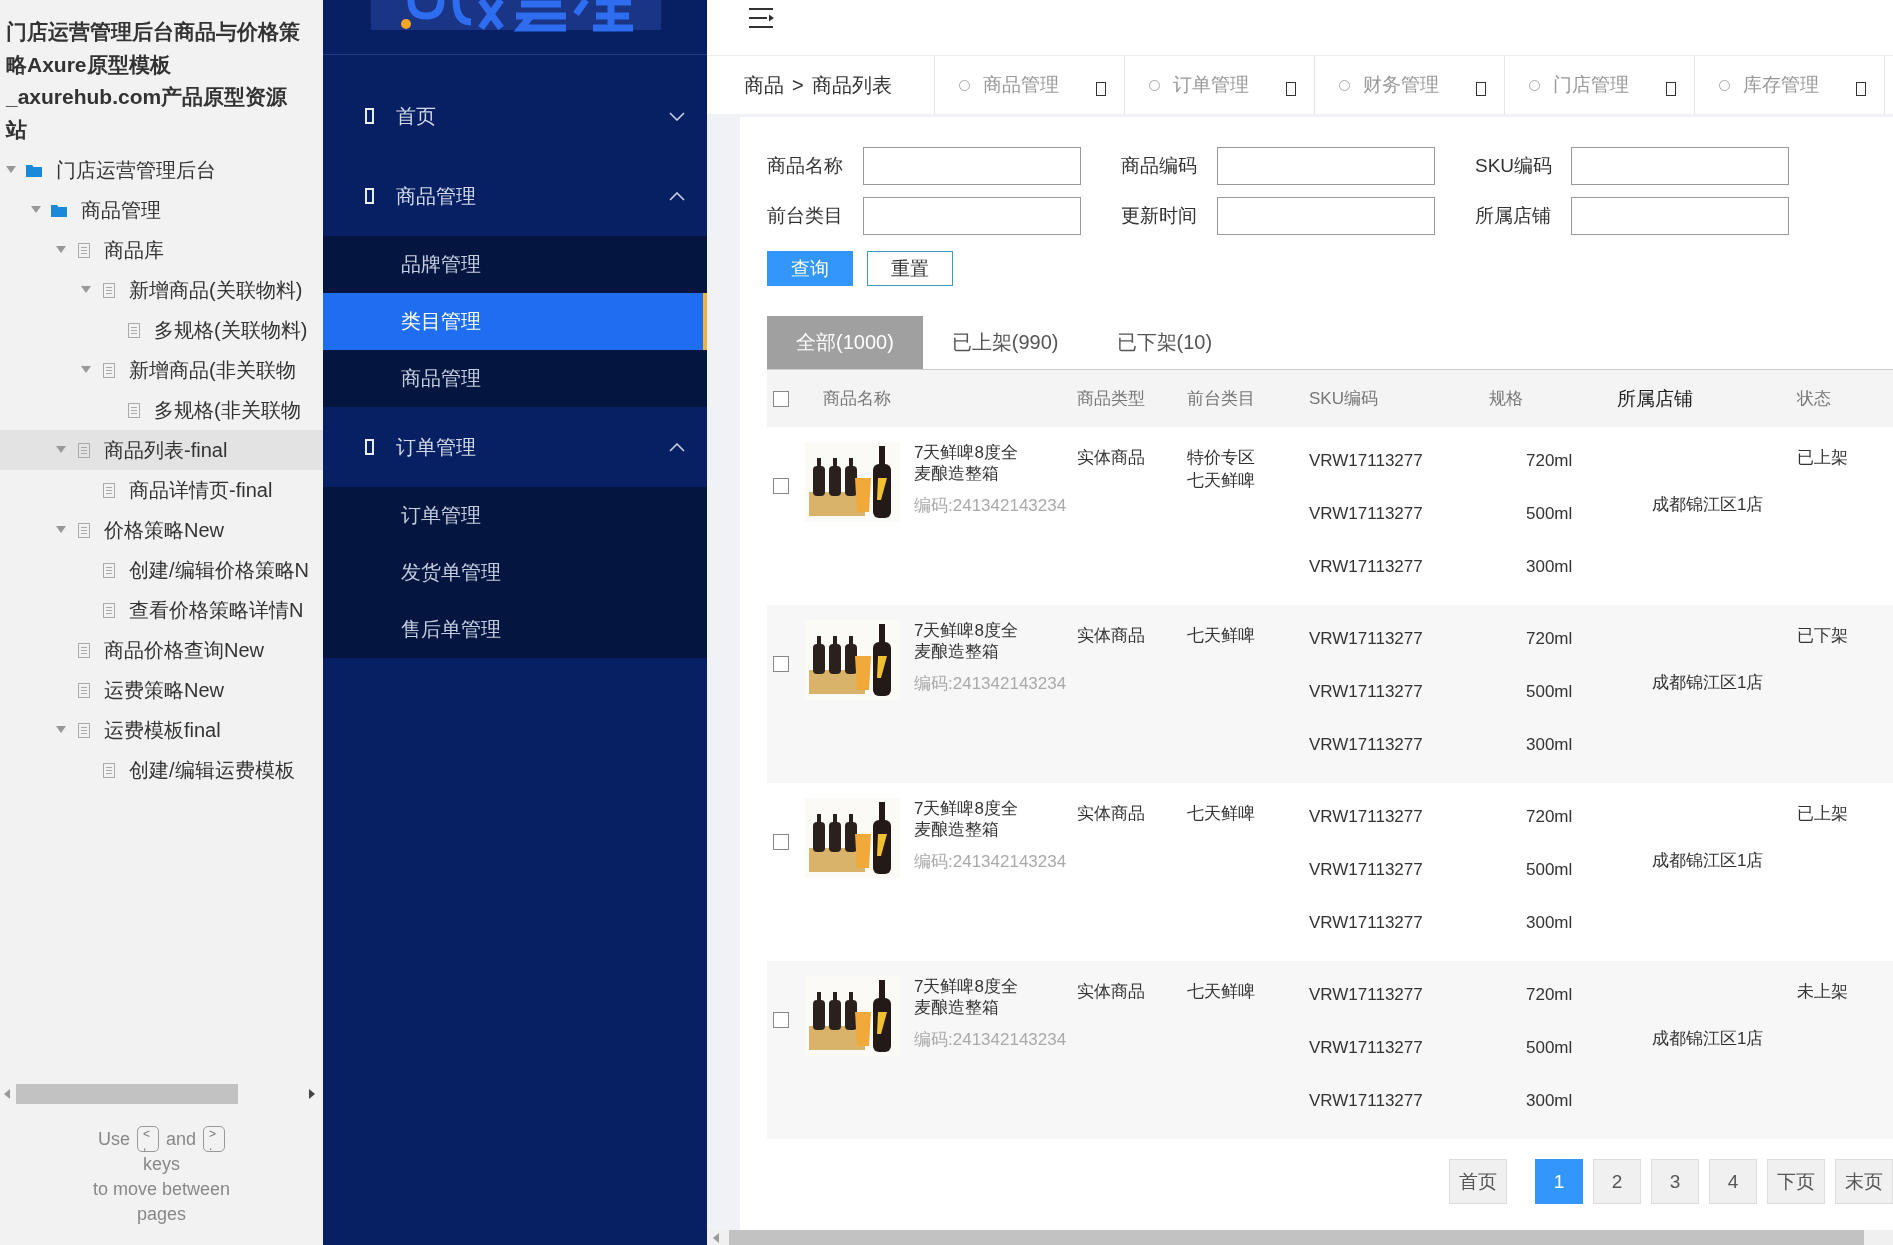 Image resolution: width=1893 pixels, height=1245 pixels. Describe the element at coordinates (161, 290) in the screenshot. I see `tree-item: 新增商品(关联物料)` at that location.